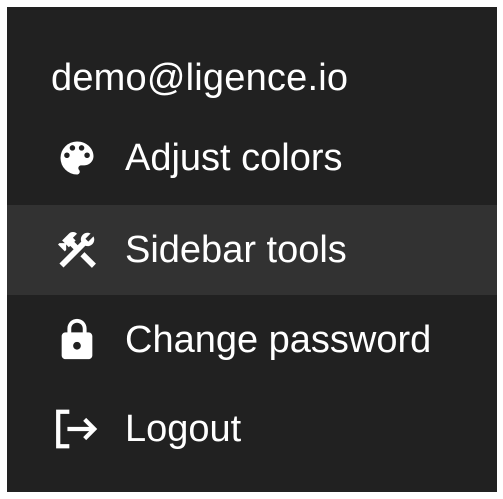 The width and height of the screenshot is (503, 499). I want to click on account-email: demo@ligence.io, so click(200, 78).